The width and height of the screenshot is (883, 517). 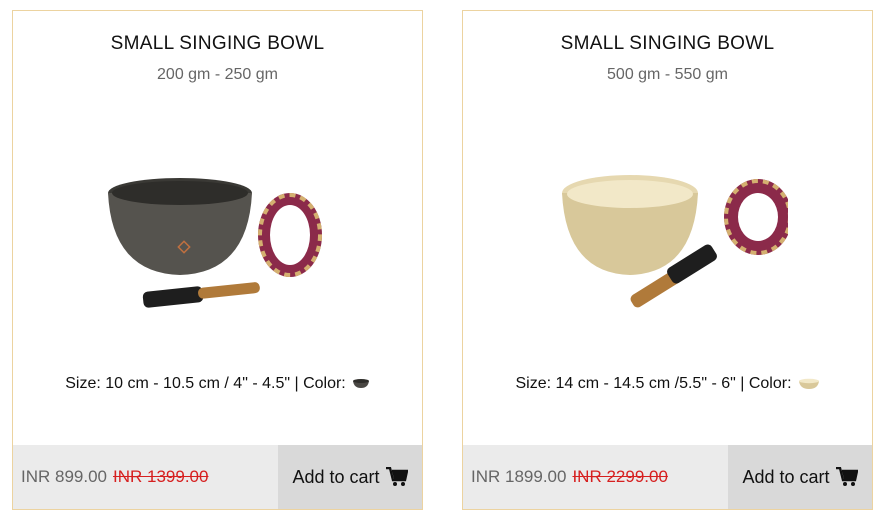 What do you see at coordinates (64, 476) in the screenshot?
I see `price: INR 899.00` at bounding box center [64, 476].